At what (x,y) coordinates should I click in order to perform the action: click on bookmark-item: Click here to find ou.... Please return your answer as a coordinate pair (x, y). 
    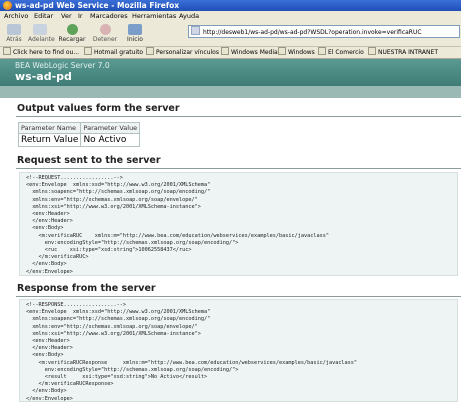
    Looking at the image, I should click on (41, 52).